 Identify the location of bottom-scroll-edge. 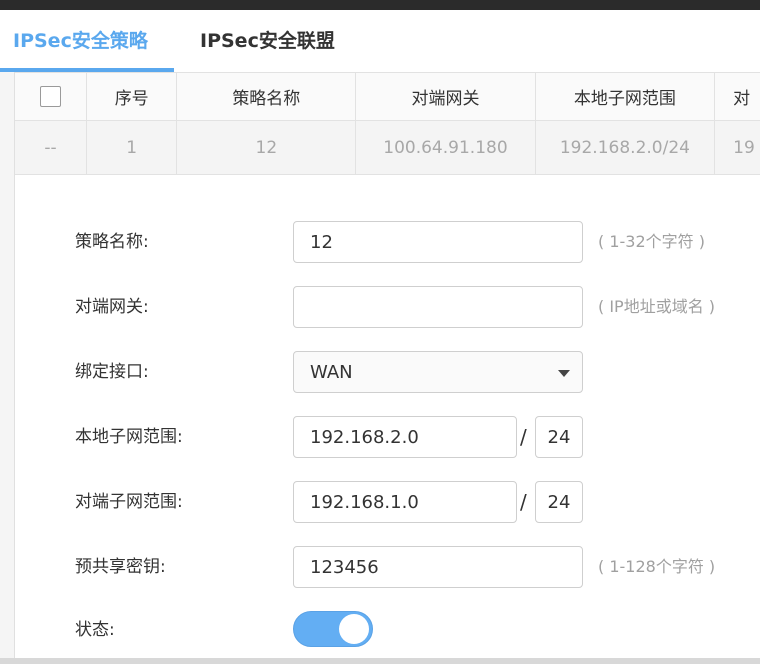
(380, 661).